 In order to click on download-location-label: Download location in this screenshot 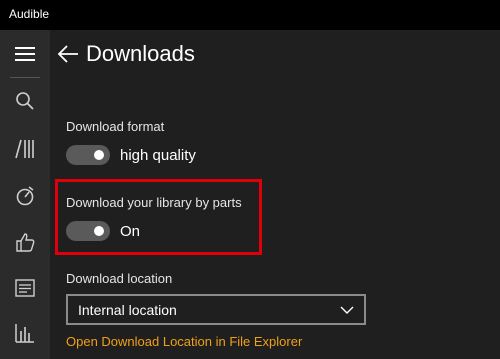, I will do `click(119, 278)`.